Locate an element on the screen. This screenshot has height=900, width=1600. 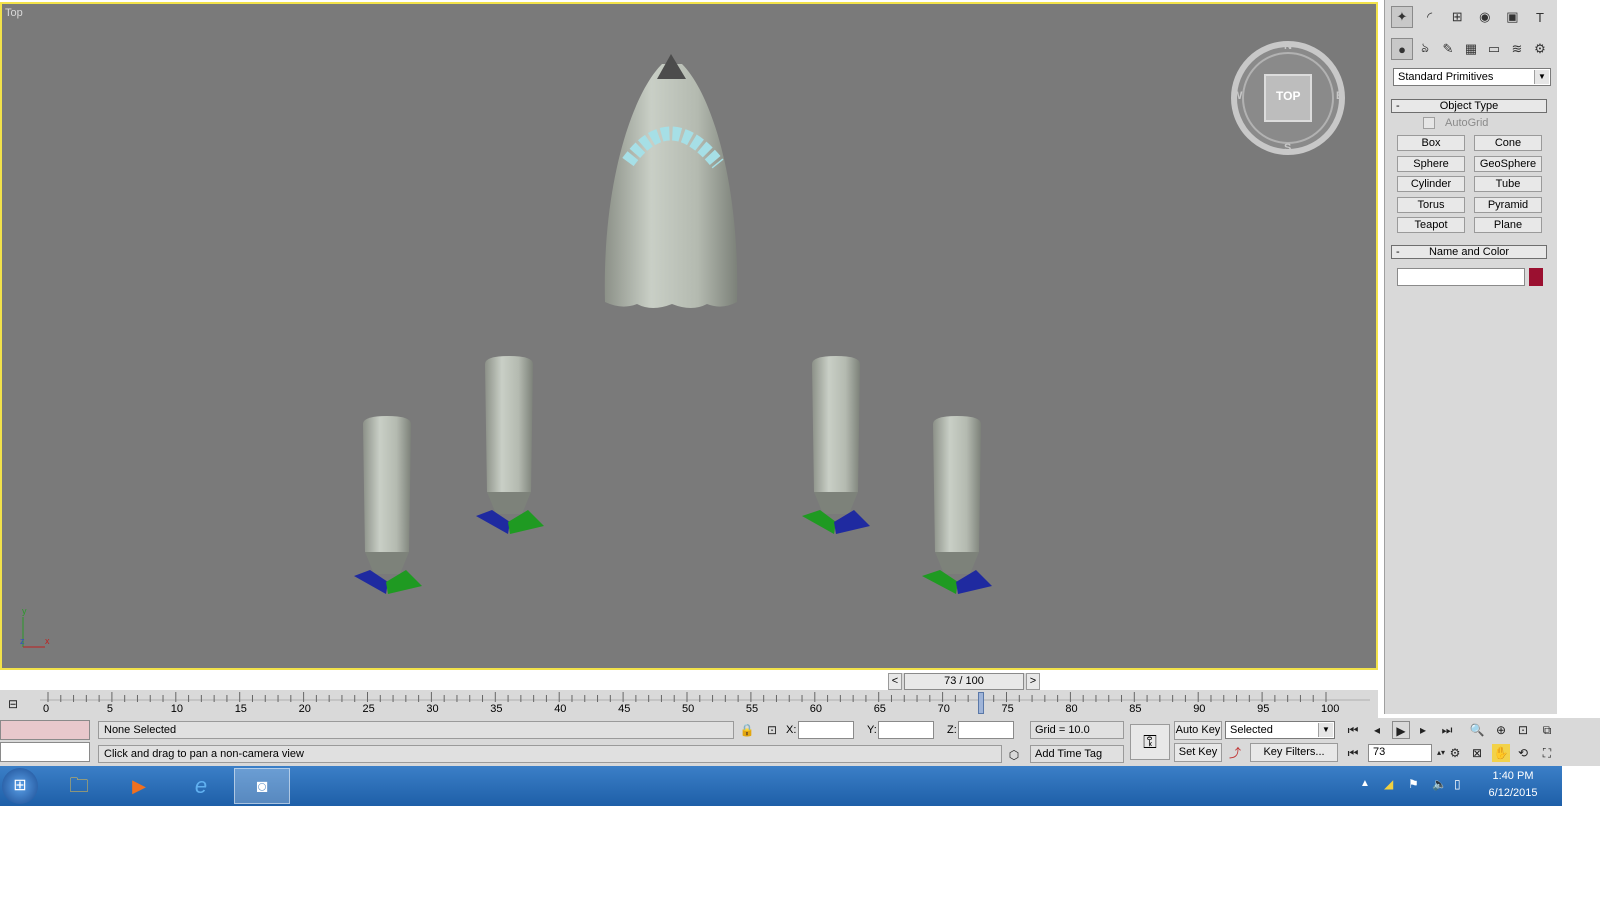
maximize-viewport-icon: ⛶ is located at coordinates (1547, 753).